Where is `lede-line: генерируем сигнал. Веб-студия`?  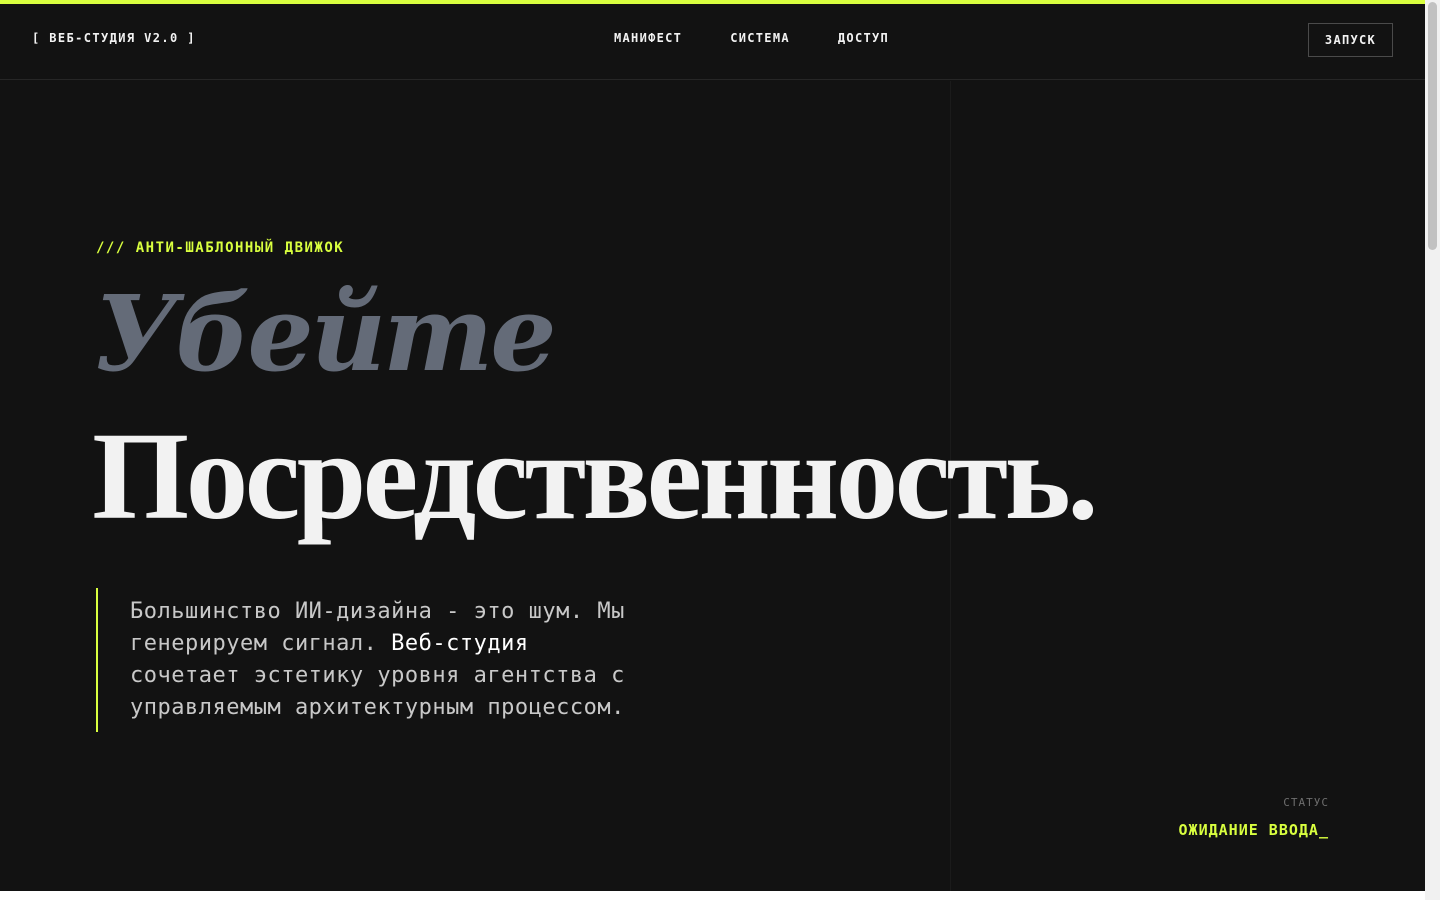 lede-line: генерируем сигнал. Веб-студия is located at coordinates (403, 644).